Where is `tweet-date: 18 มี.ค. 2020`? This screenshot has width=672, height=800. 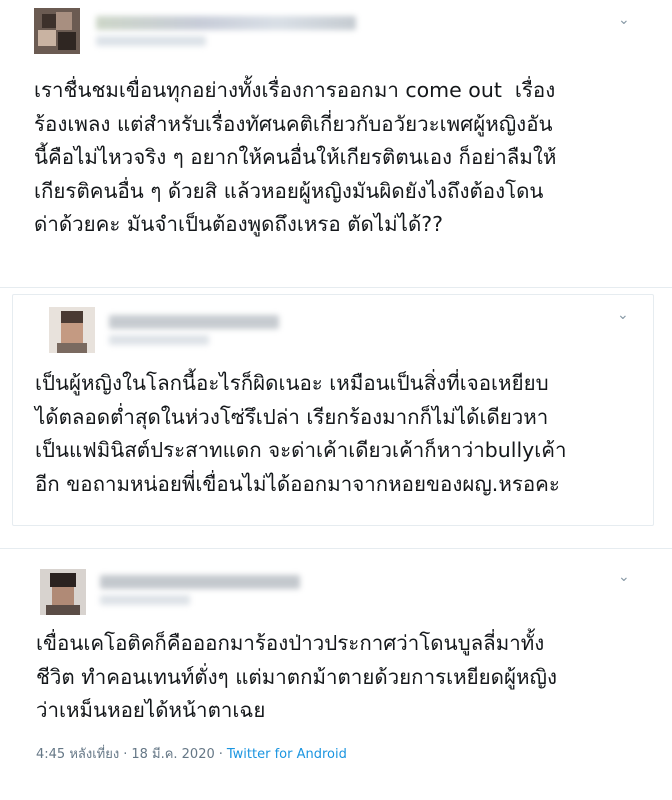 tweet-date: 18 มี.ค. 2020 is located at coordinates (172, 754).